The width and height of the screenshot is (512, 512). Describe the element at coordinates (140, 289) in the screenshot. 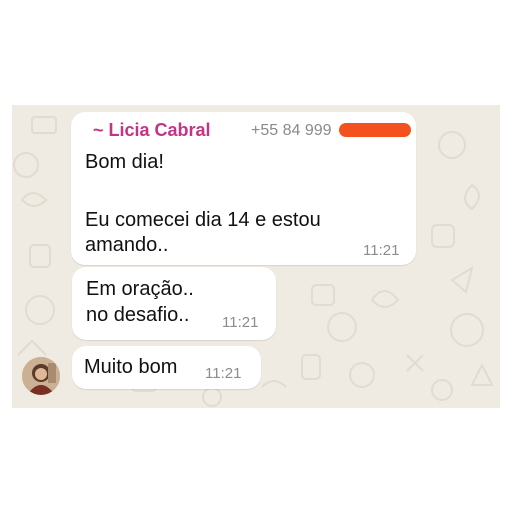

I see `message-text: Em oração..` at that location.